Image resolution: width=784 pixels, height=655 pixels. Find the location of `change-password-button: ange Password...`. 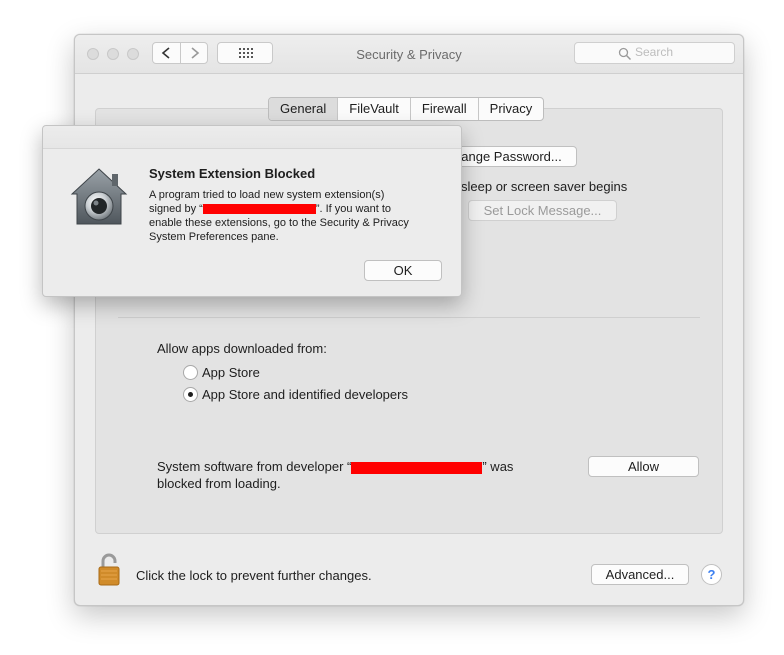

change-password-button: ange Password... is located at coordinates (511, 156).